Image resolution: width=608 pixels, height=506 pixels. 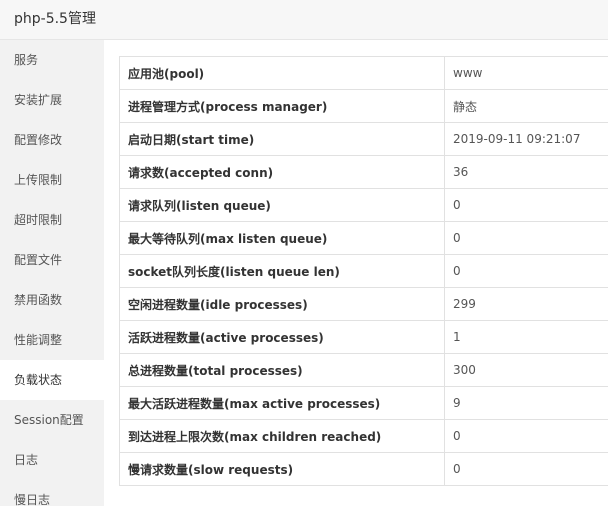 What do you see at coordinates (304, 20) in the screenshot?
I see `title-bar: php-5.5管理` at bounding box center [304, 20].